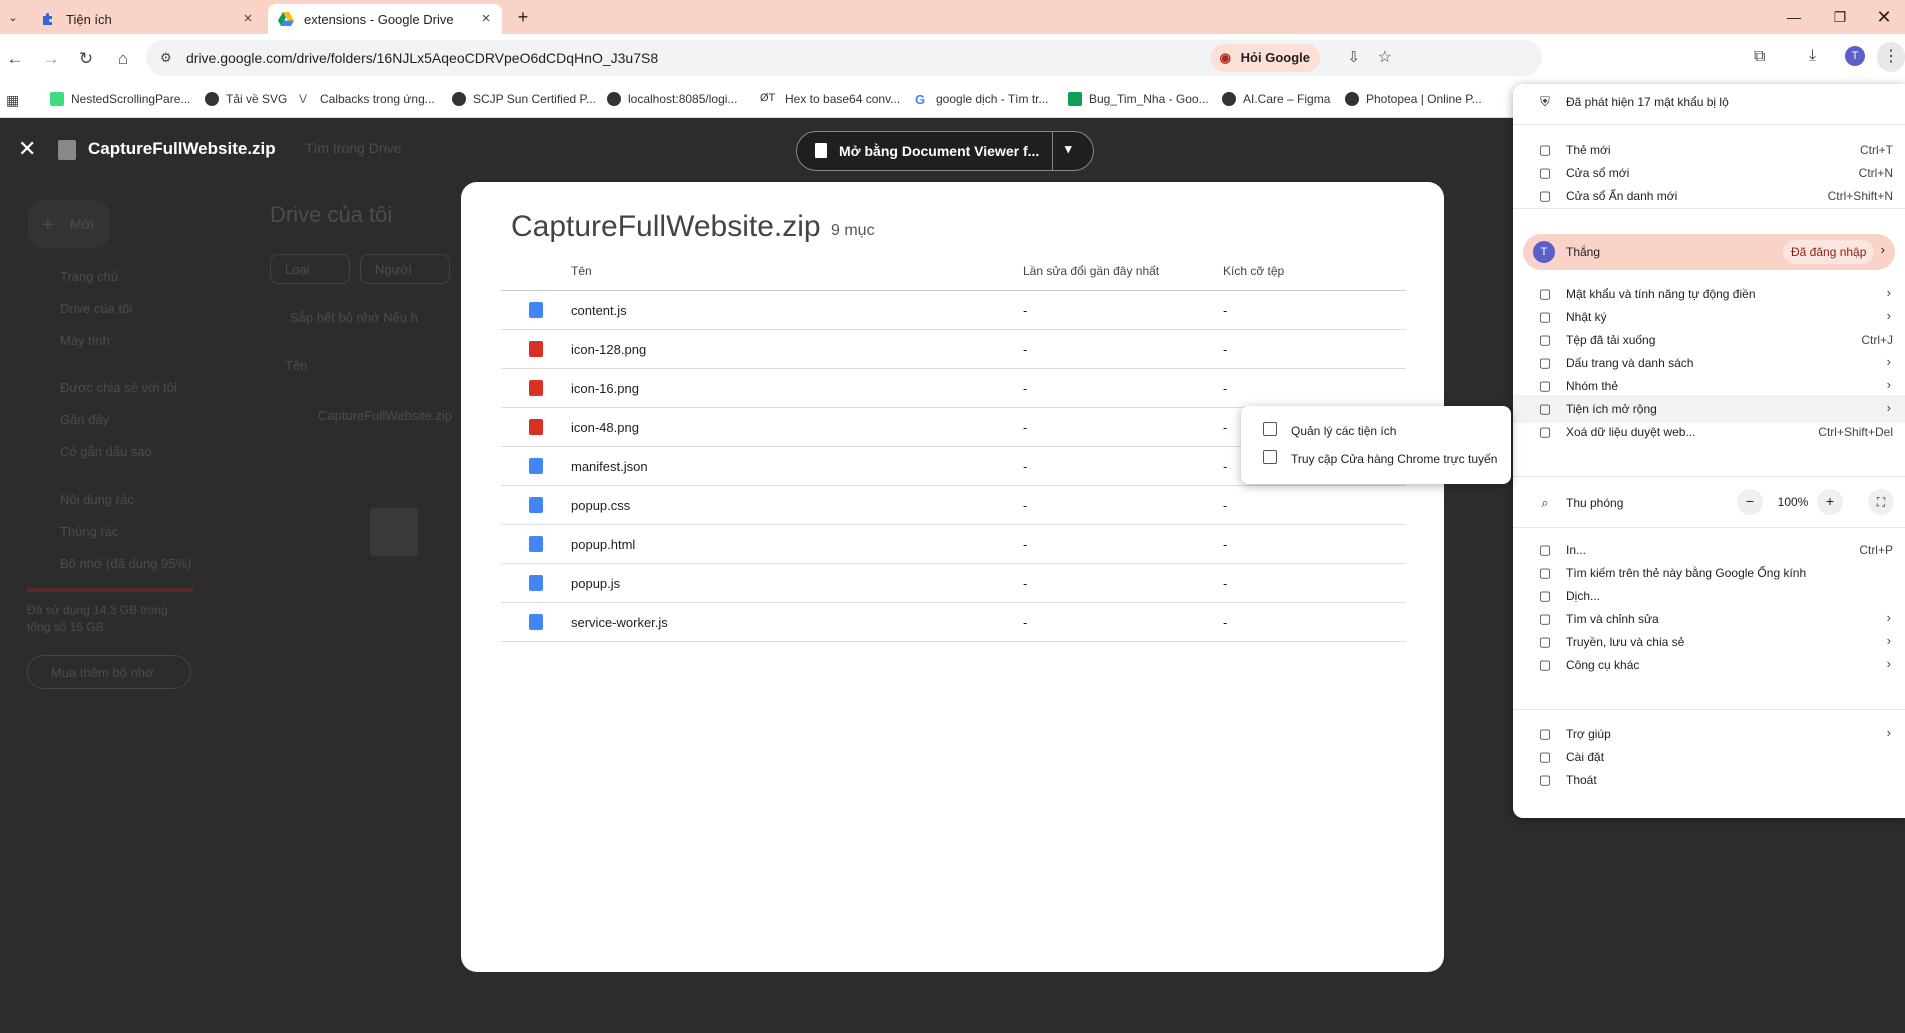 The image size is (1905, 1033). Describe the element at coordinates (1225, 505) in the screenshot. I see `file-size: -` at that location.